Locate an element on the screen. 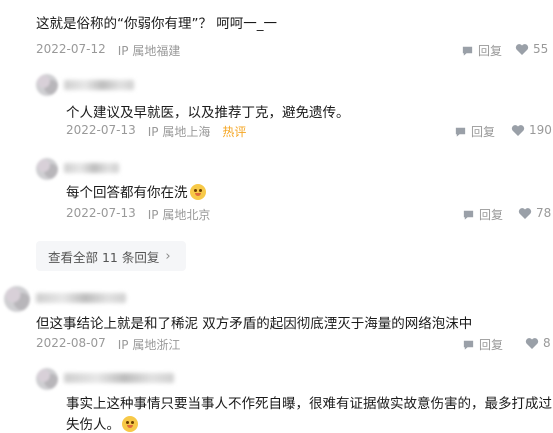 This screenshot has height=433, width=553. chevron-right-icon: › is located at coordinates (168, 256).